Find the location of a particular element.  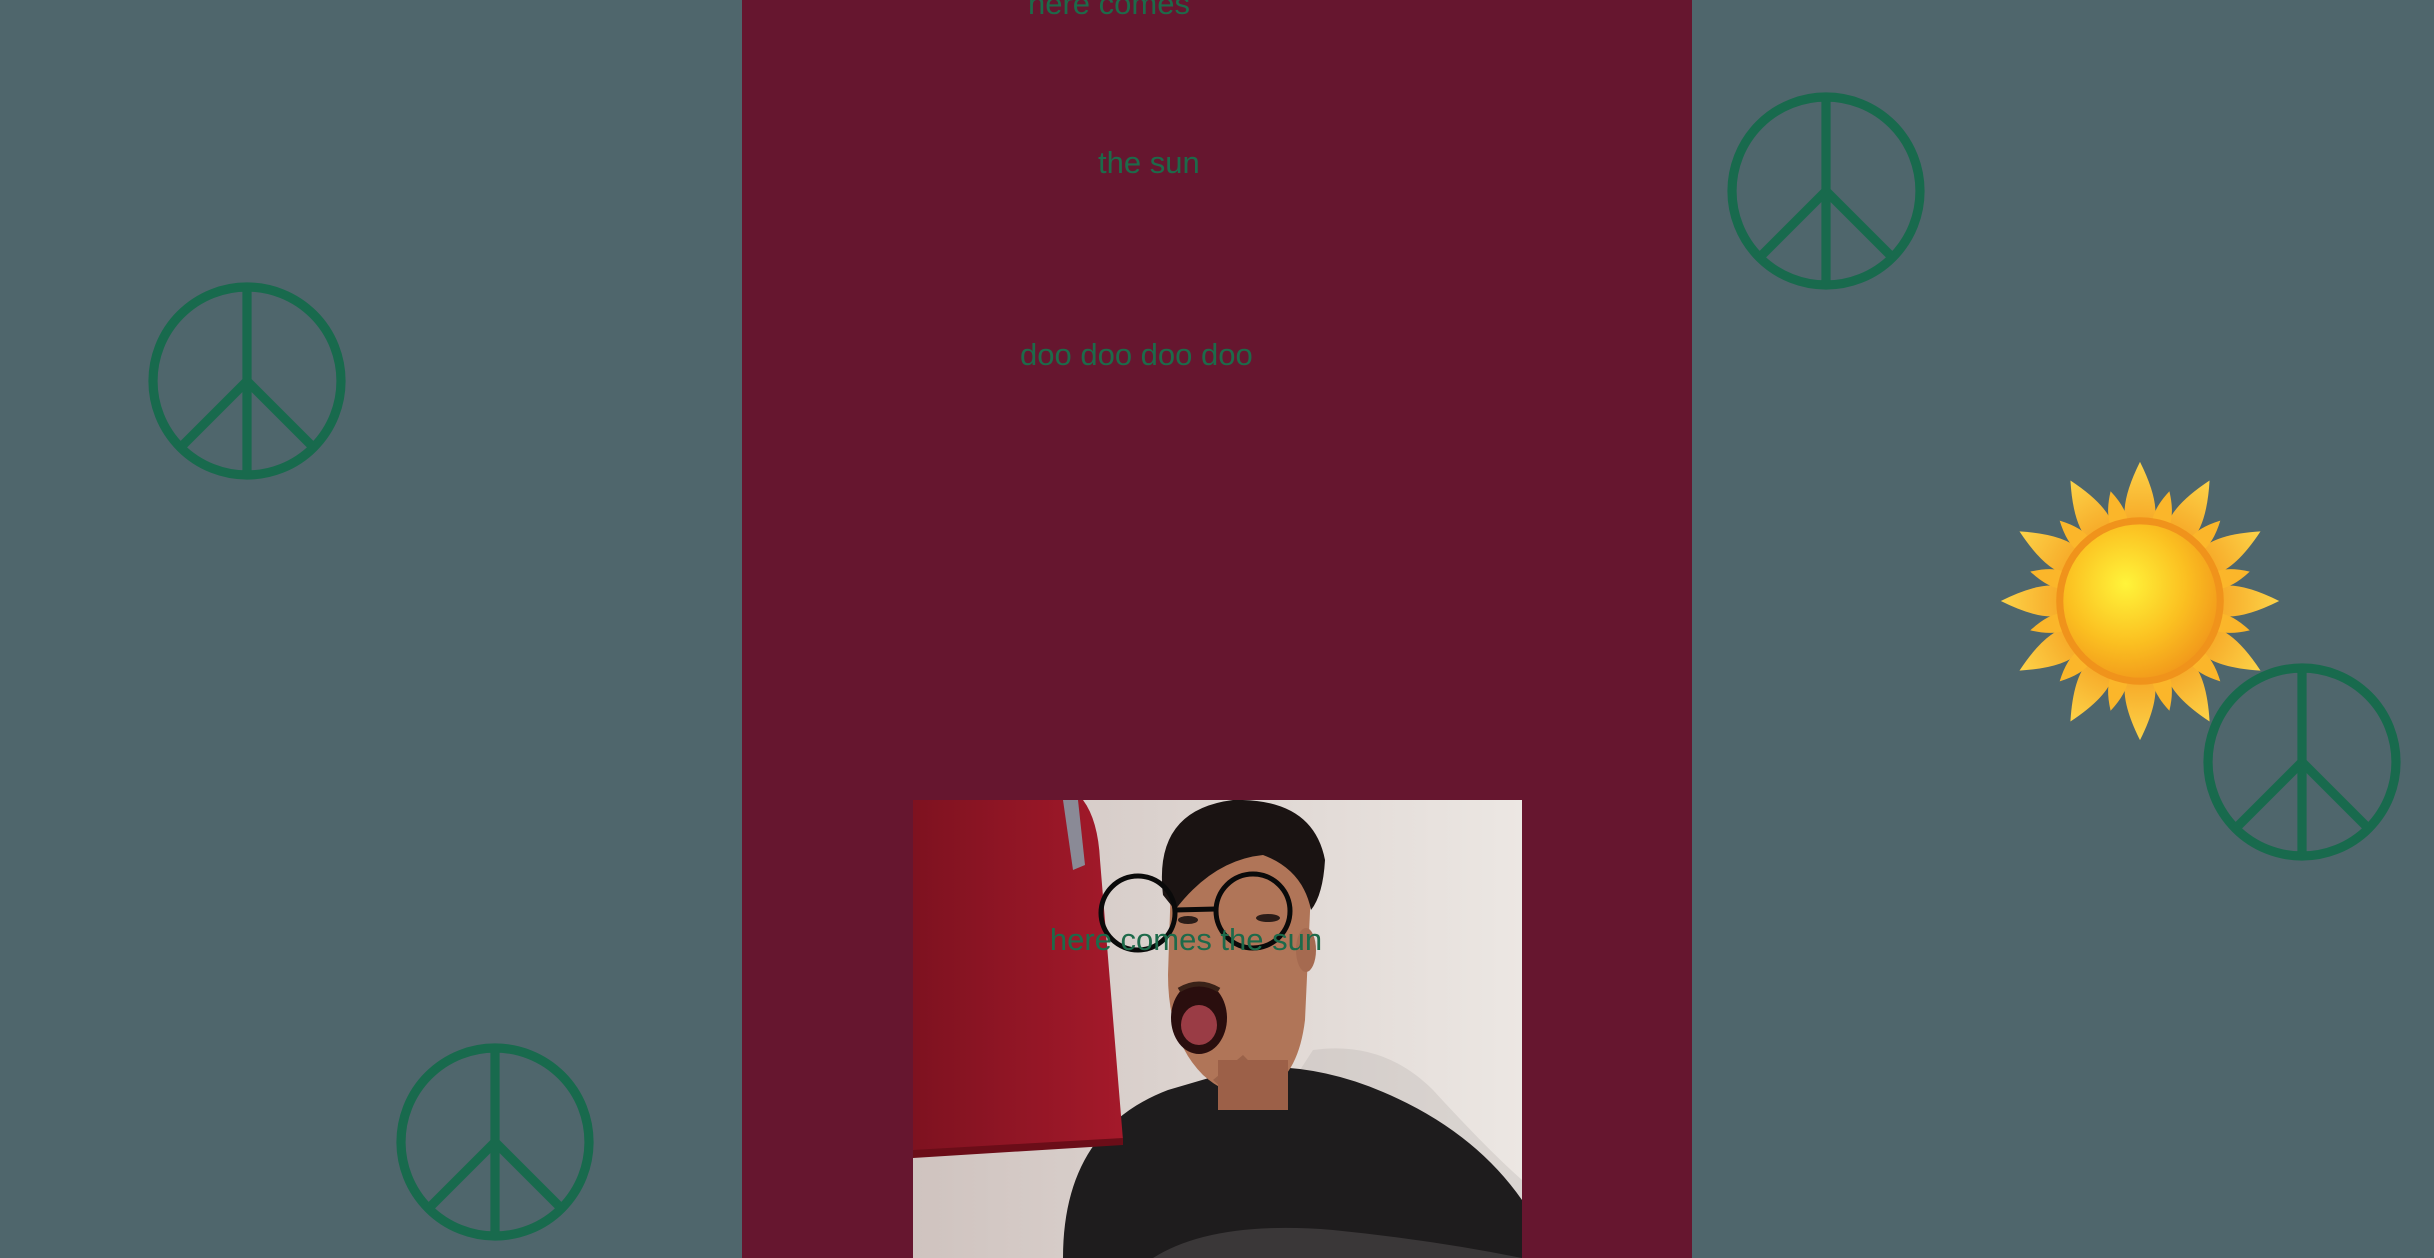

webcam-feed: here comes the sun is located at coordinates (1217, 1029).